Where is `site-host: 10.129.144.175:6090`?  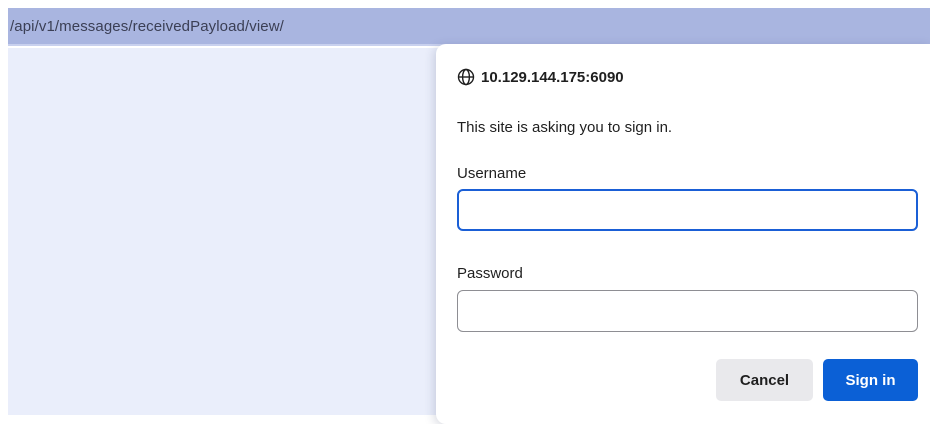 site-host: 10.129.144.175:6090 is located at coordinates (552, 77).